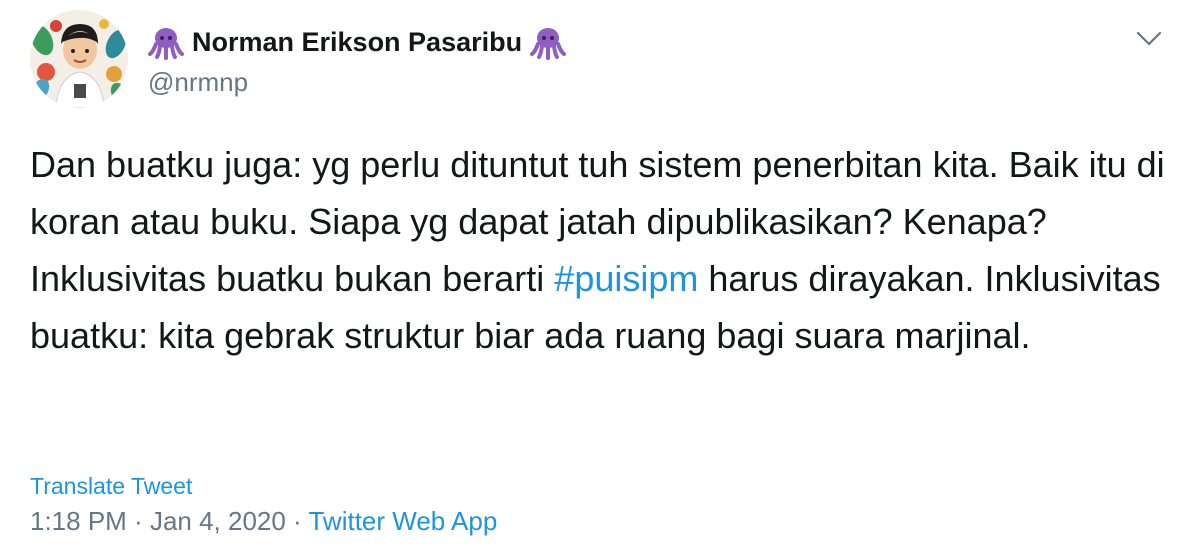 The width and height of the screenshot is (1186, 554). I want to click on tweet-date: Jan 4, 2020, so click(218, 521).